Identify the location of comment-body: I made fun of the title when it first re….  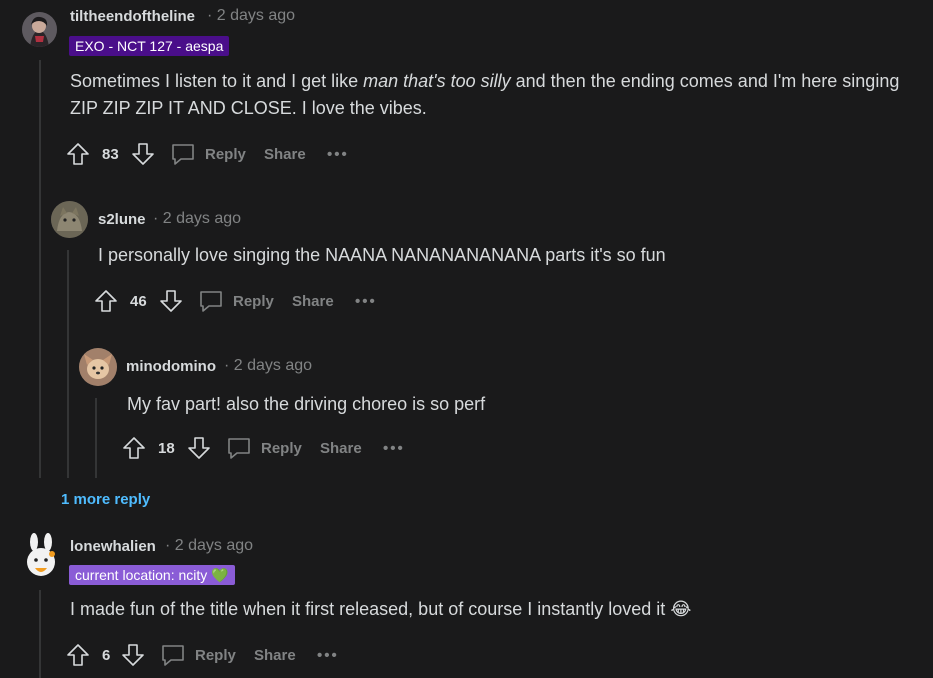
(500, 609).